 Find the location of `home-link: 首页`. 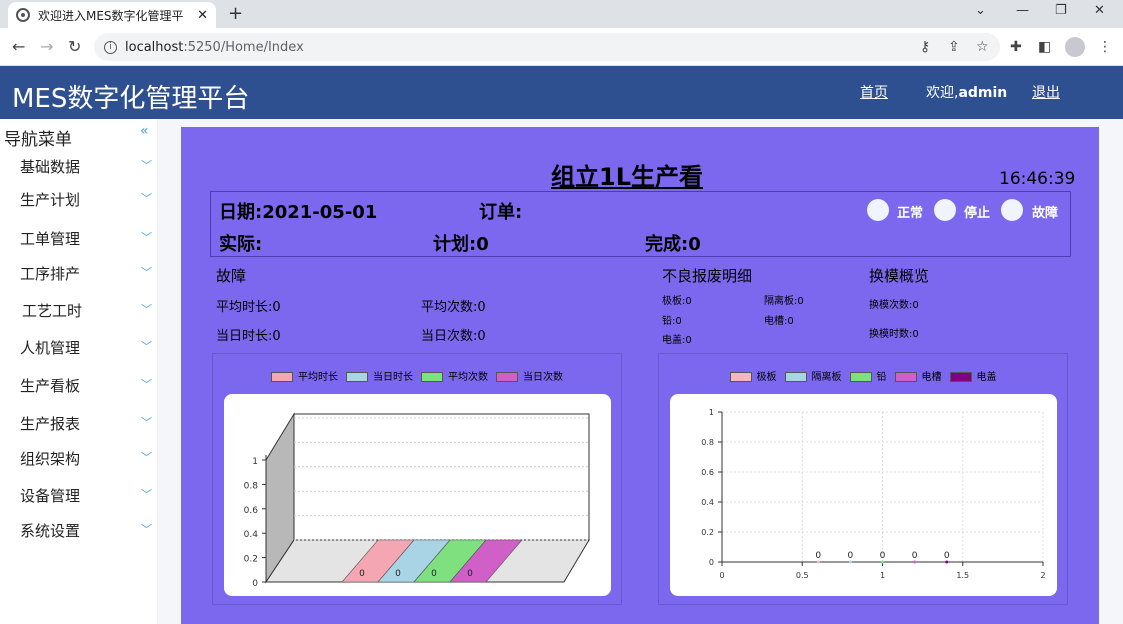

home-link: 首页 is located at coordinates (874, 92).